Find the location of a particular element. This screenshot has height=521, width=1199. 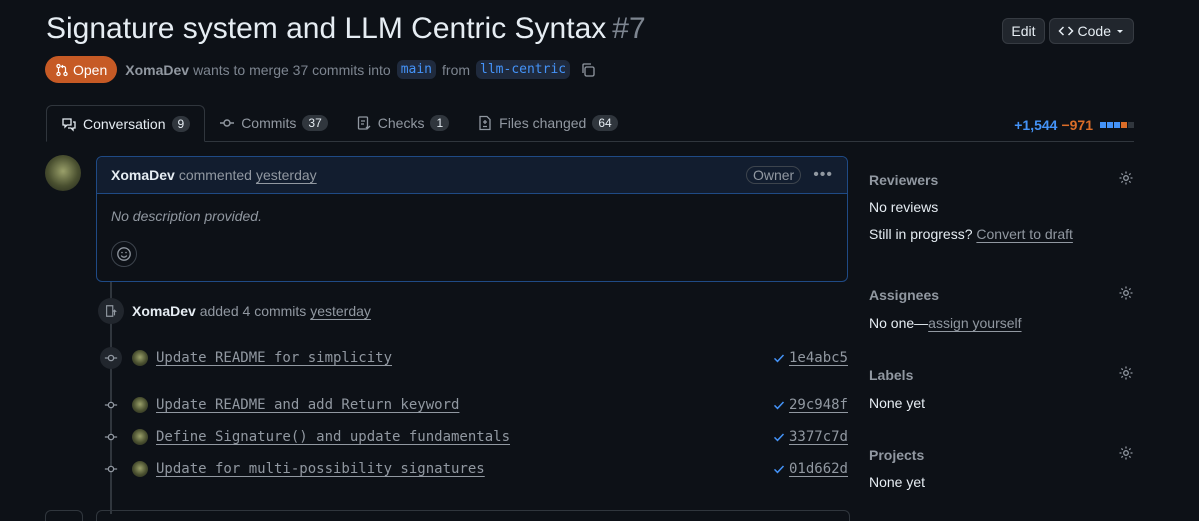

edit-button-label: Edit is located at coordinates (1023, 31).